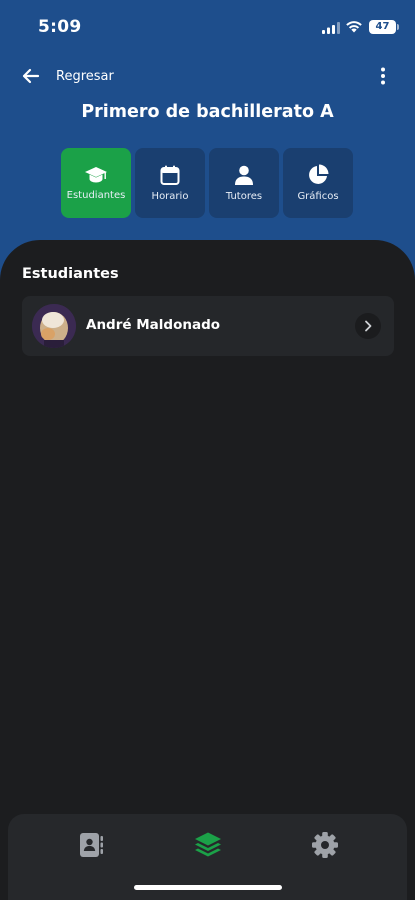 This screenshot has height=900, width=415. I want to click on tab-horario: Horario, so click(170, 183).